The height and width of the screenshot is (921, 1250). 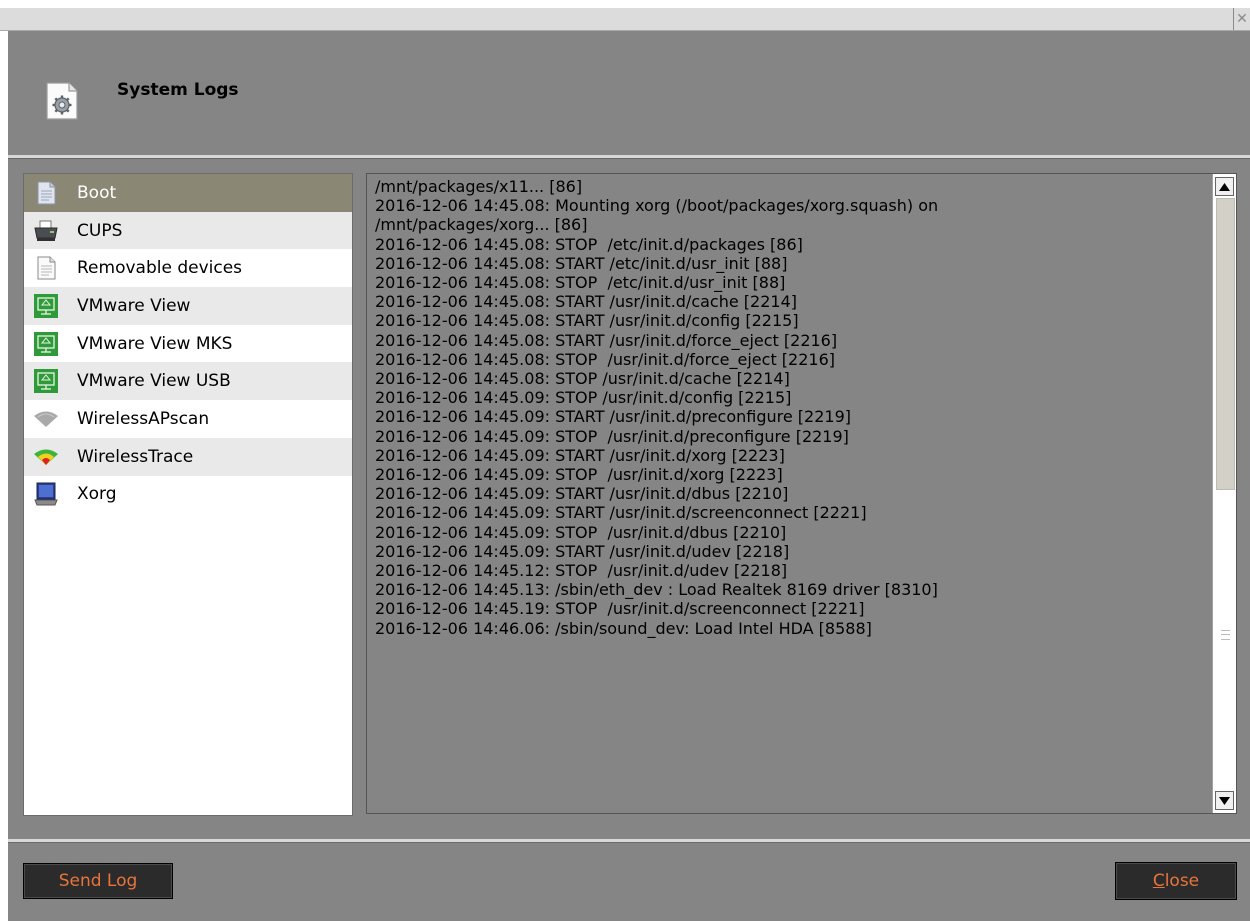 I want to click on scroll-up-button, so click(x=1224, y=186).